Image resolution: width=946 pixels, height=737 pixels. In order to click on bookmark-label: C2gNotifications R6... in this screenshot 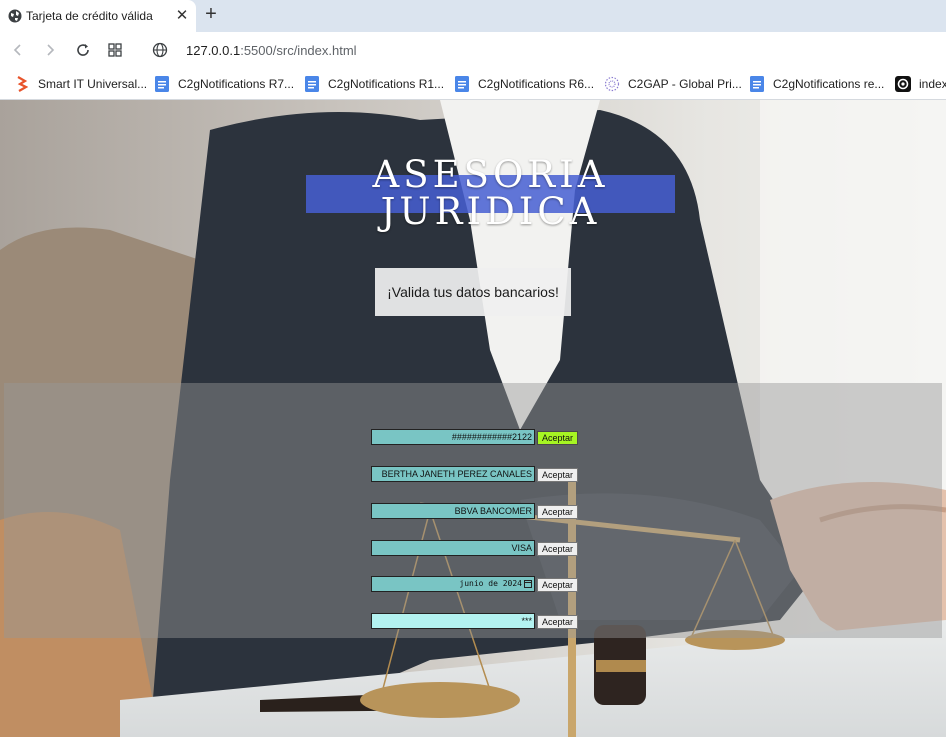, I will do `click(536, 84)`.